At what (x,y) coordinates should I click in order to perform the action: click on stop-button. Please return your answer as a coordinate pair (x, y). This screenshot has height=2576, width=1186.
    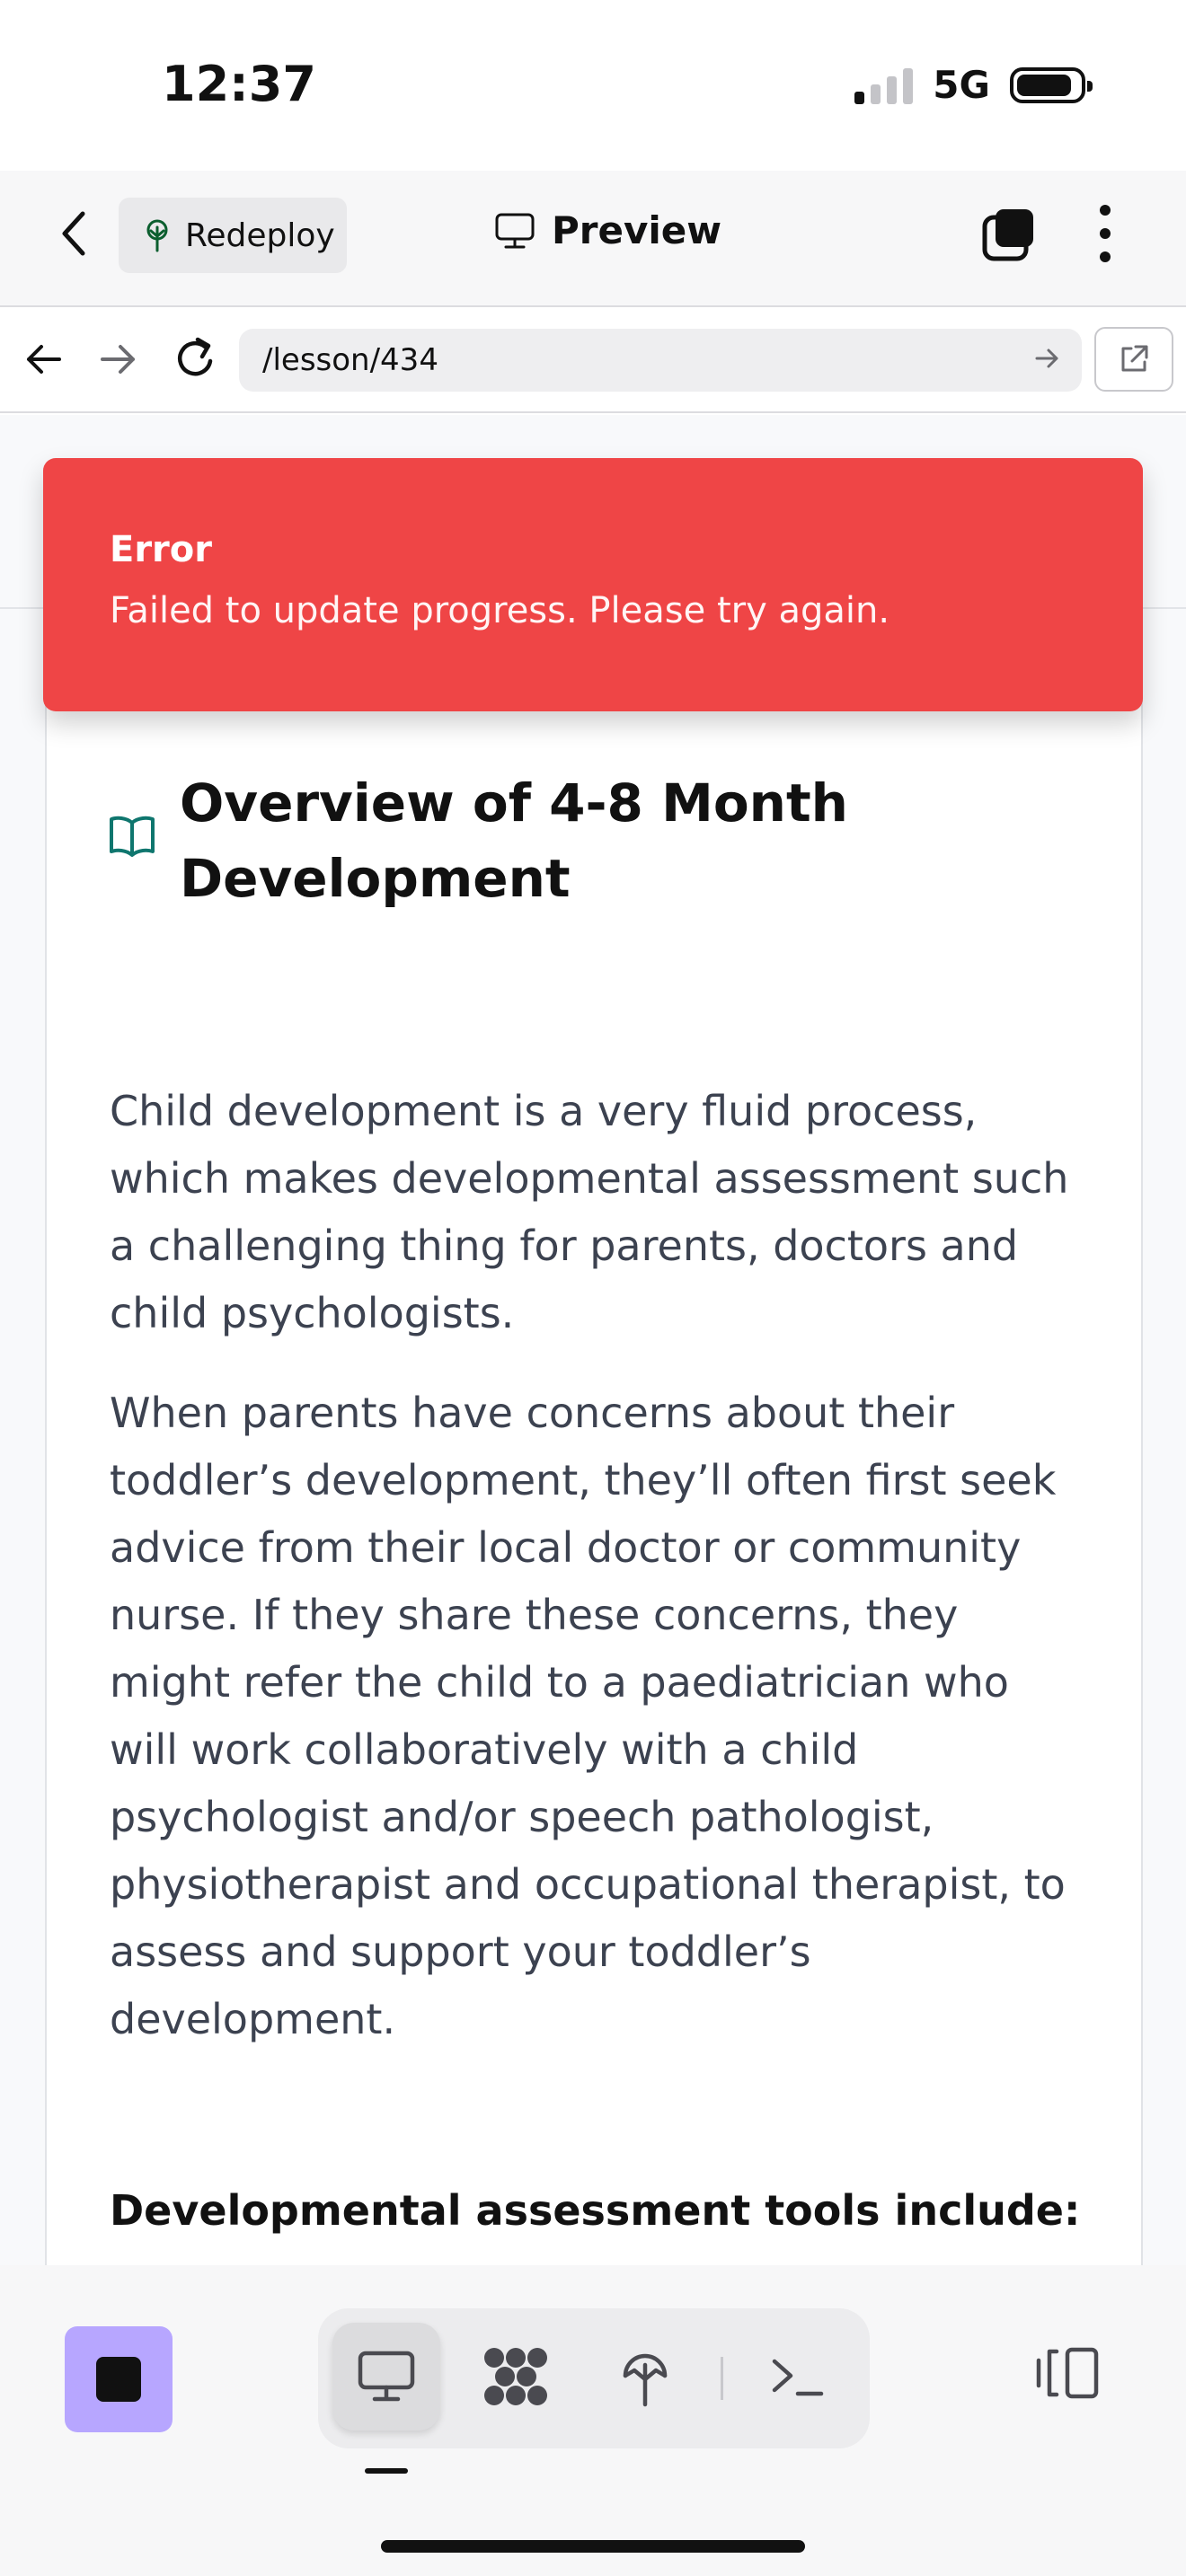
    Looking at the image, I should click on (119, 2379).